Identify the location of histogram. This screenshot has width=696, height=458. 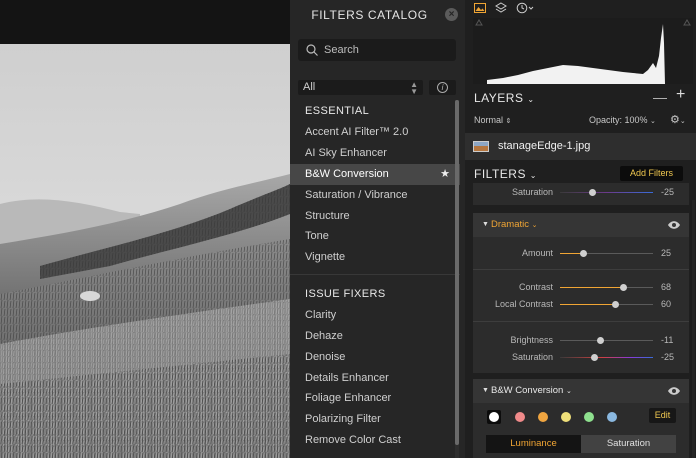
(583, 51).